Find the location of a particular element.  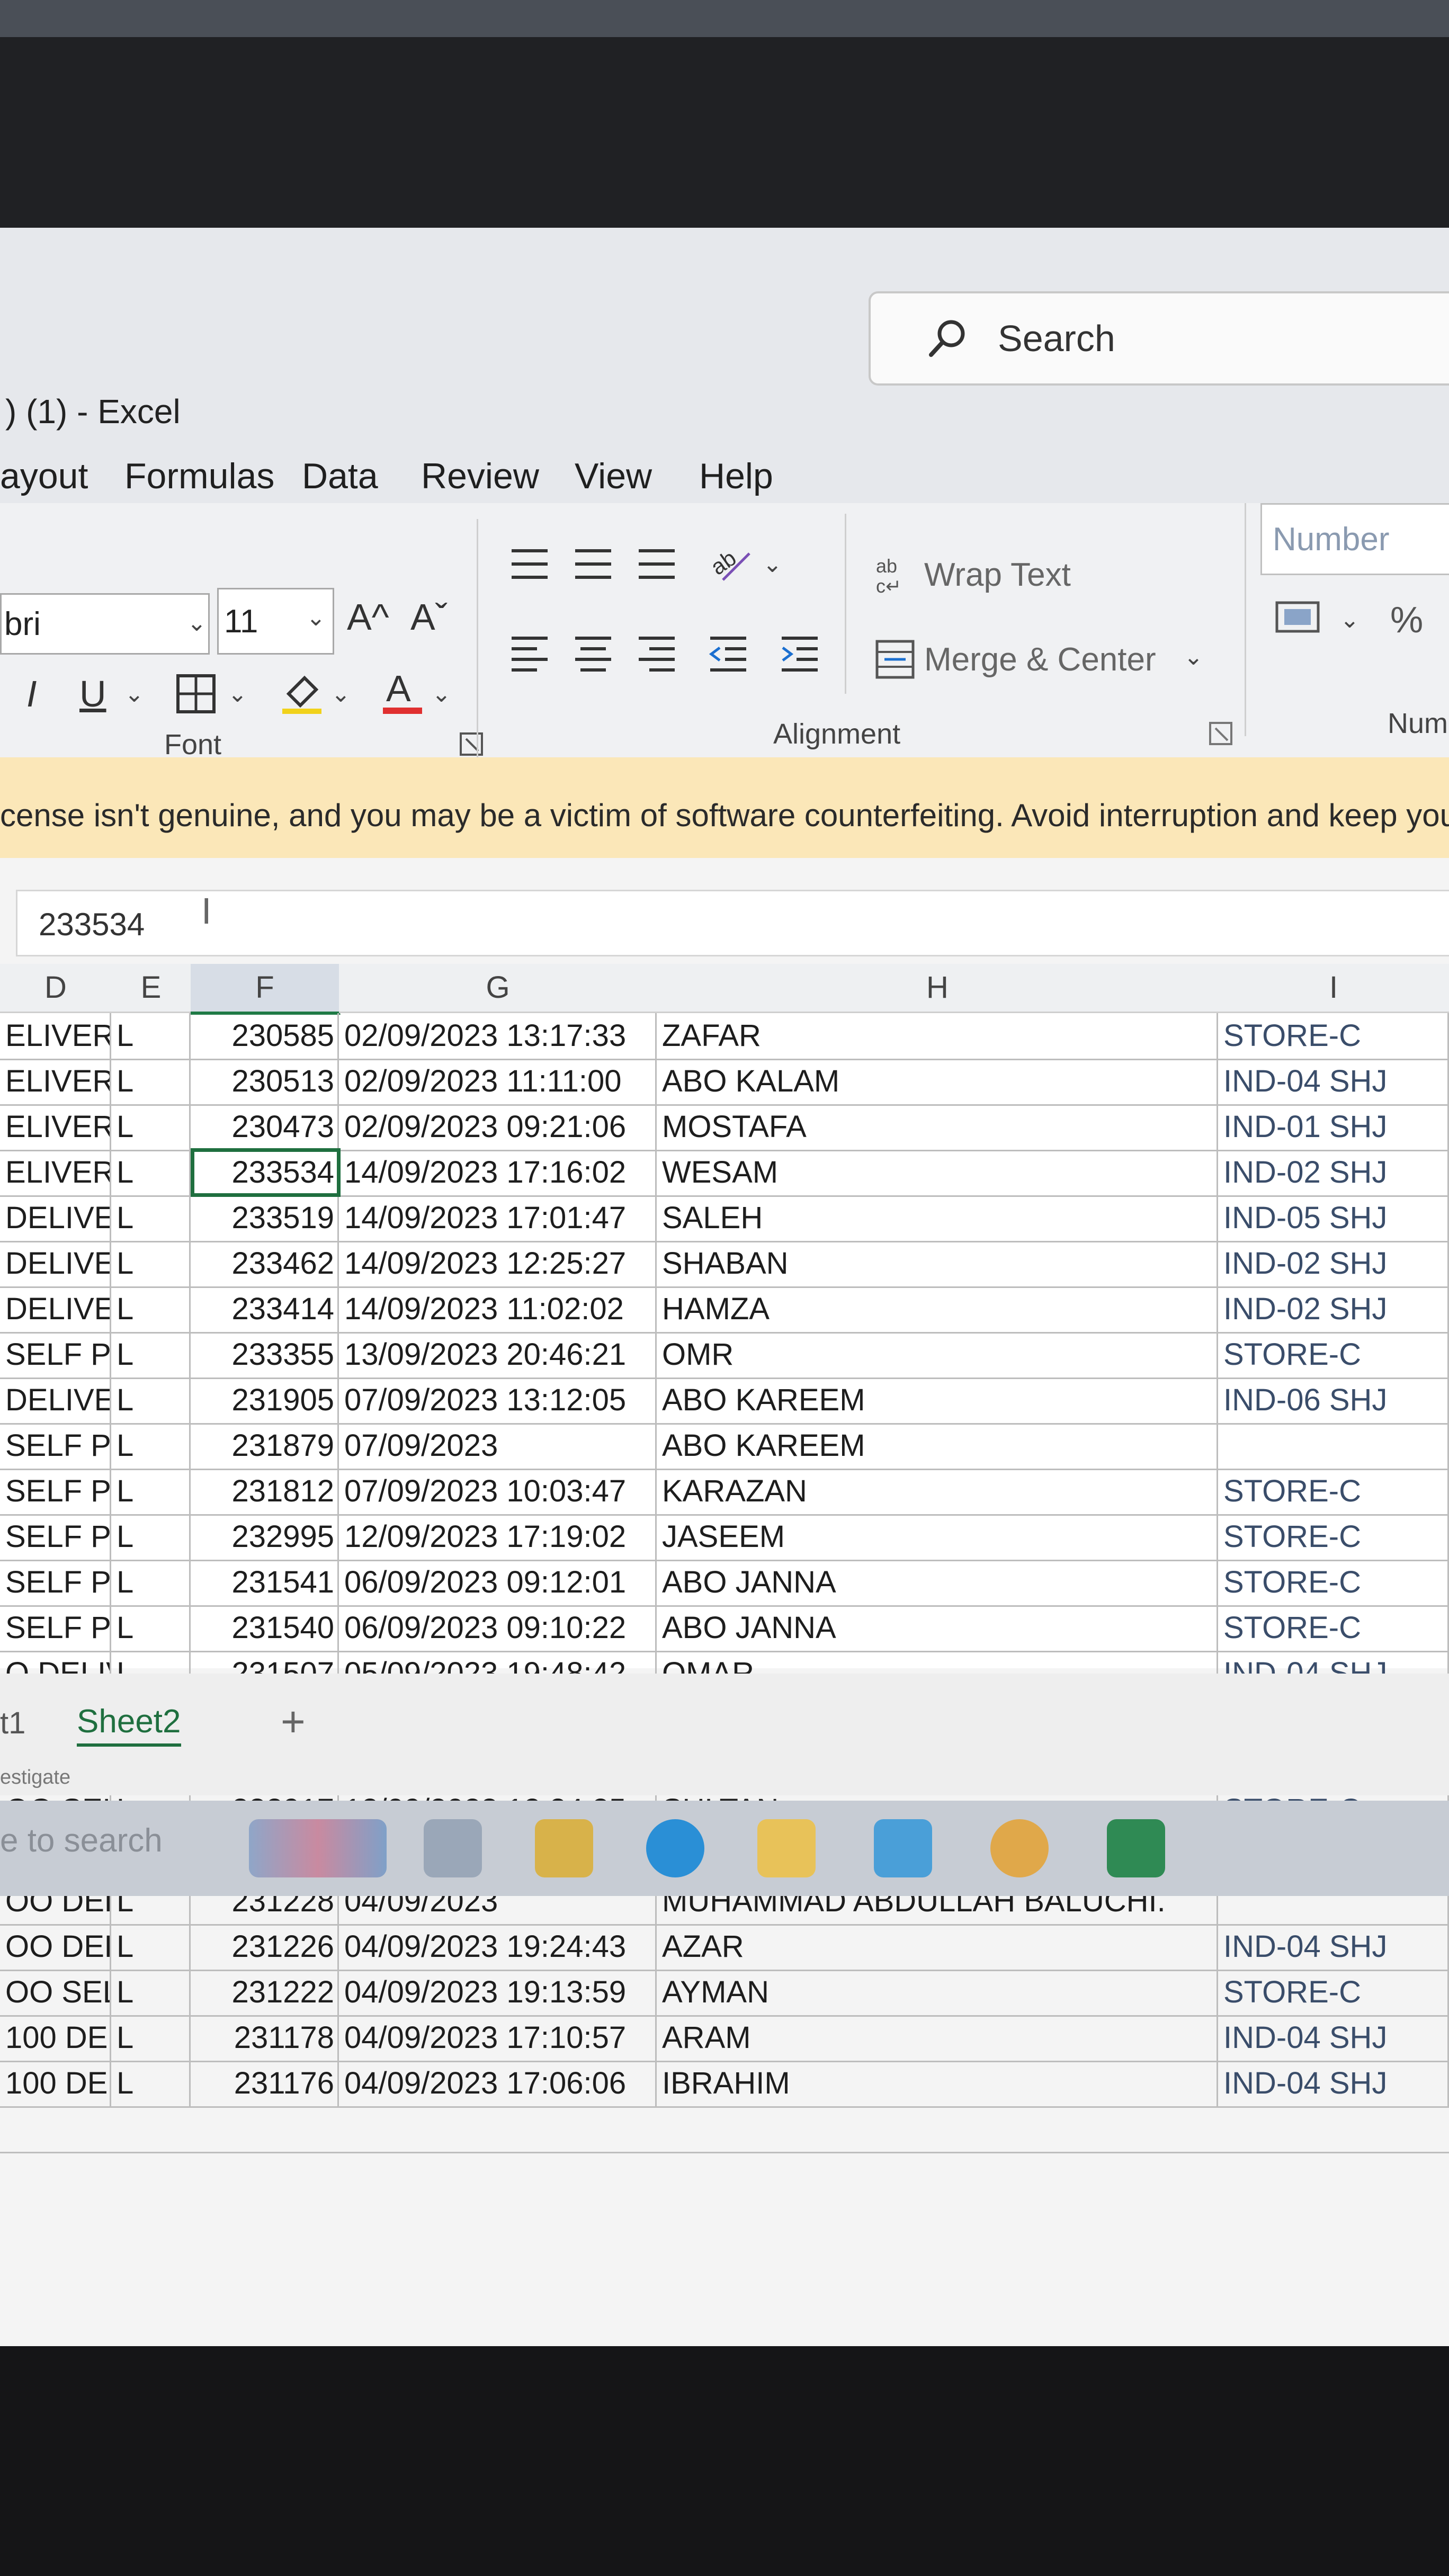

cell-f: 230585 is located at coordinates (265, 1036).